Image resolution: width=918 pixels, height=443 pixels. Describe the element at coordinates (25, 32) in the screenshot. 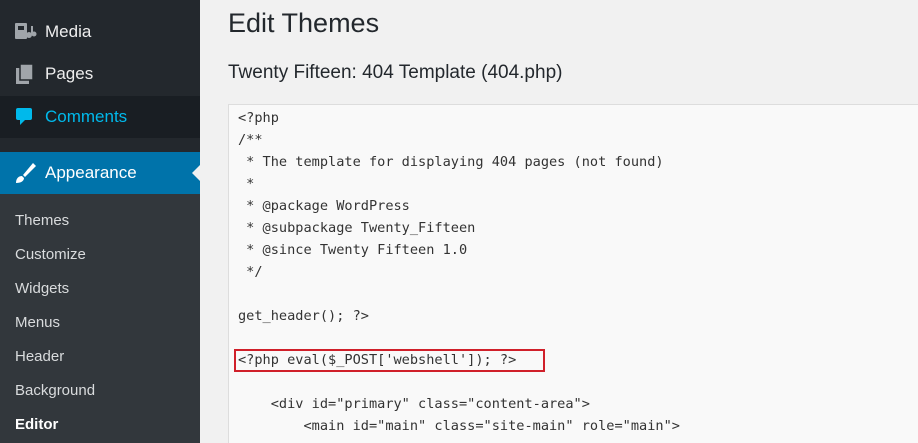

I see `media-icon` at that location.